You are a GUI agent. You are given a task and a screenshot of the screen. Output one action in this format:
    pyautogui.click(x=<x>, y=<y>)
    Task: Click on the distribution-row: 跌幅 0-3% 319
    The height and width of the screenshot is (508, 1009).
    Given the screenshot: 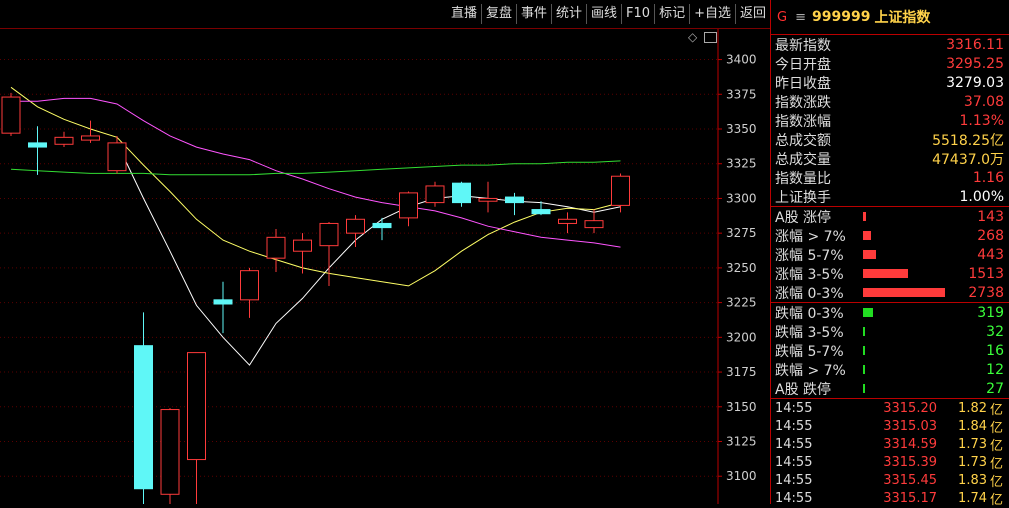 What is the action you would take?
    pyautogui.click(x=890, y=312)
    